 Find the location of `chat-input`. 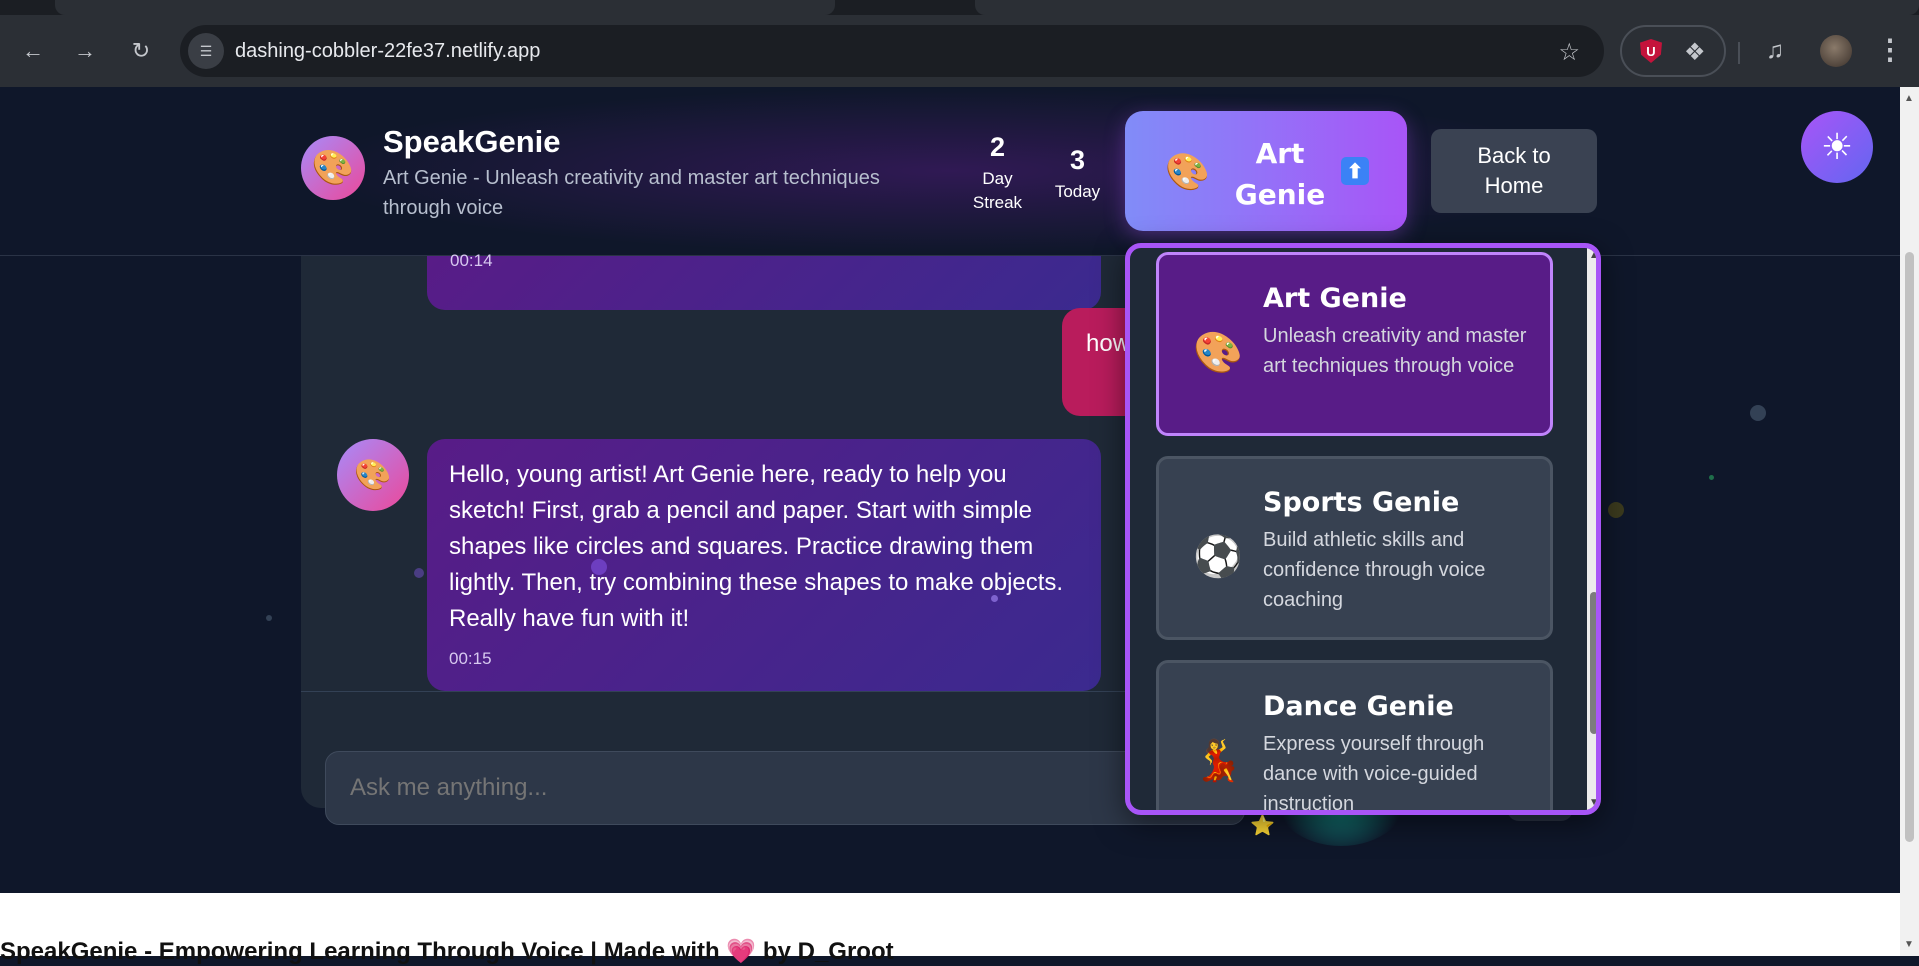

chat-input is located at coordinates (785, 788).